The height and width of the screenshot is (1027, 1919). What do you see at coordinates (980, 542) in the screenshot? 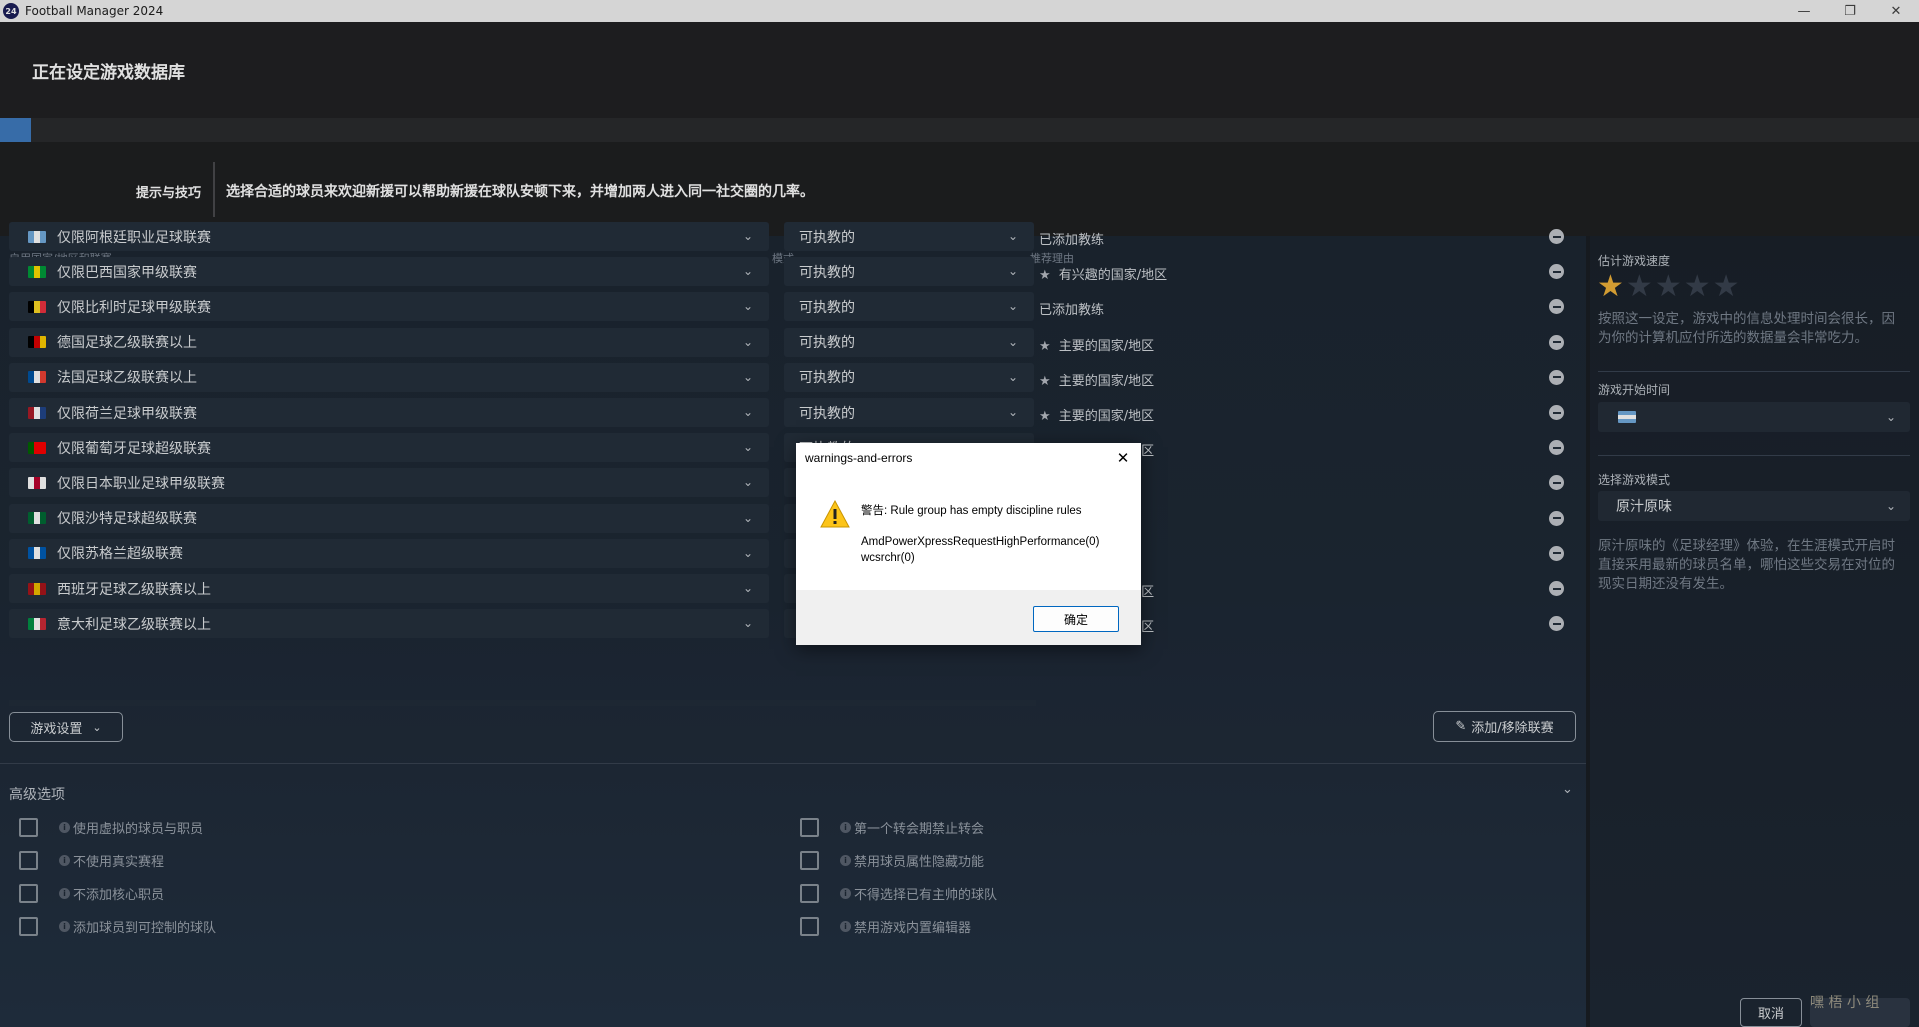
I see `dialog-detail-line: AmdPowerXpressRequestHighPerformance(0)` at bounding box center [980, 542].